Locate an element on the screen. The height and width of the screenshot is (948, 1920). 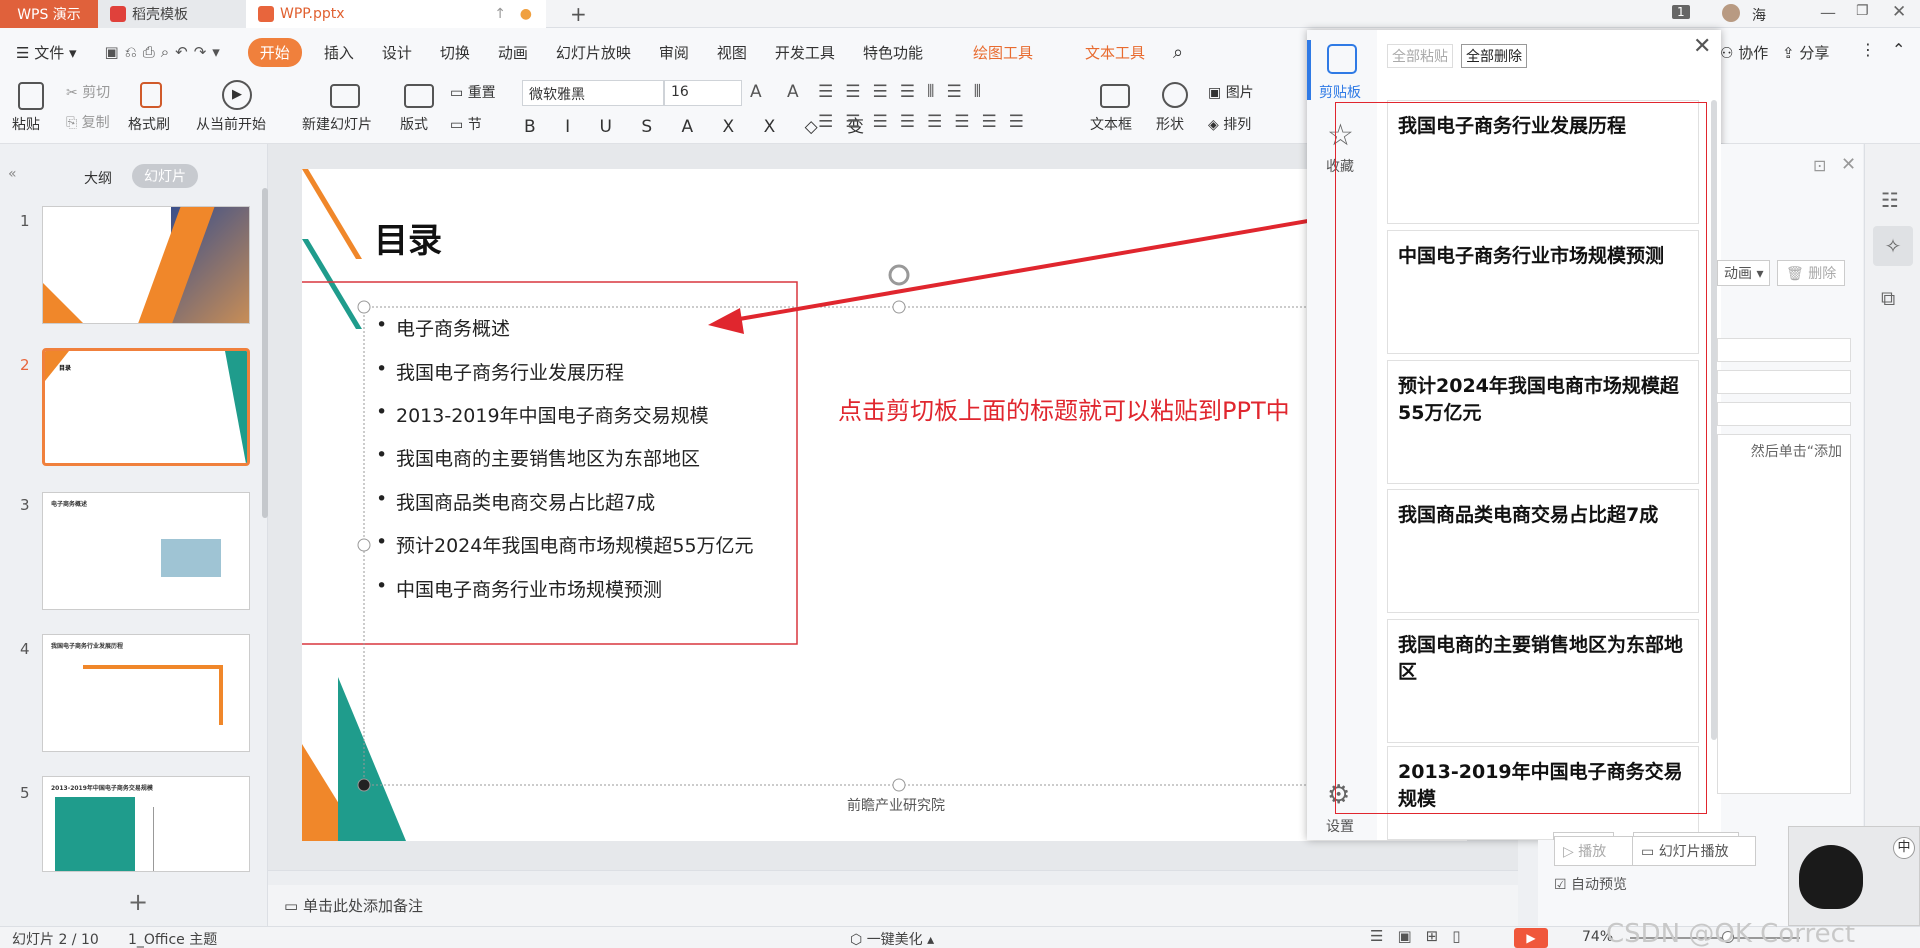
tab-animation: 动画 is located at coordinates (513, 52).